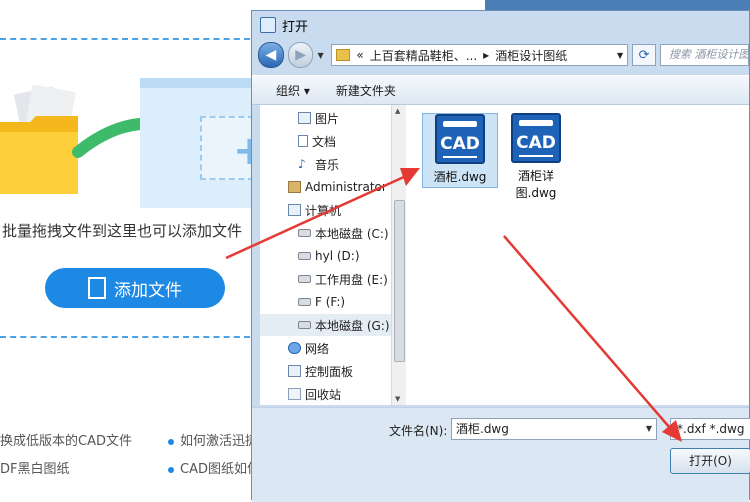  Describe the element at coordinates (318, 118) in the screenshot. I see `nav-item-pictures: 图片` at that location.